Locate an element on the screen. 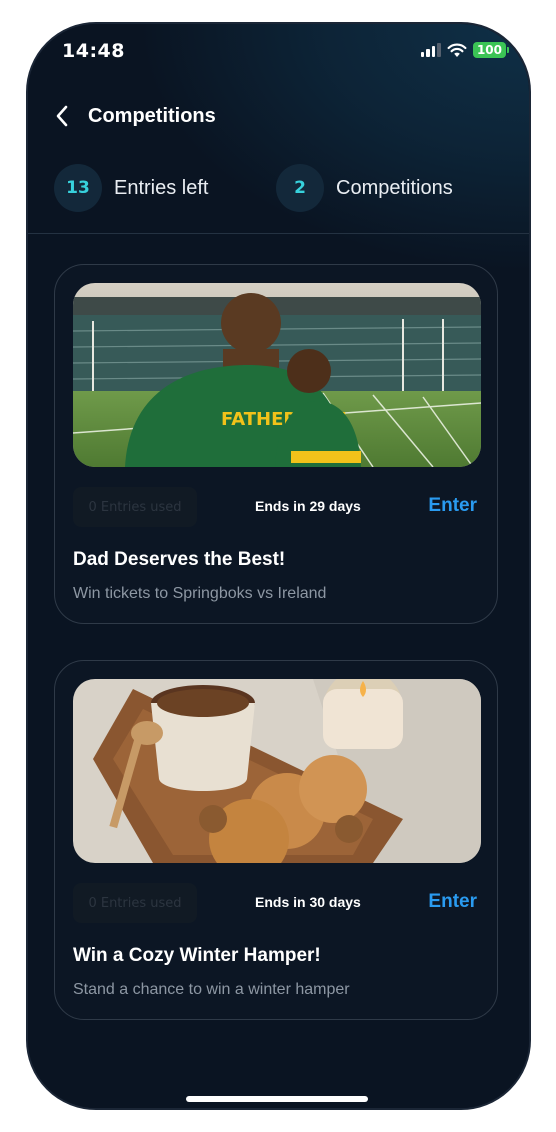 This screenshot has height=1132, width=556. competitions-count: 2 is located at coordinates (300, 188).